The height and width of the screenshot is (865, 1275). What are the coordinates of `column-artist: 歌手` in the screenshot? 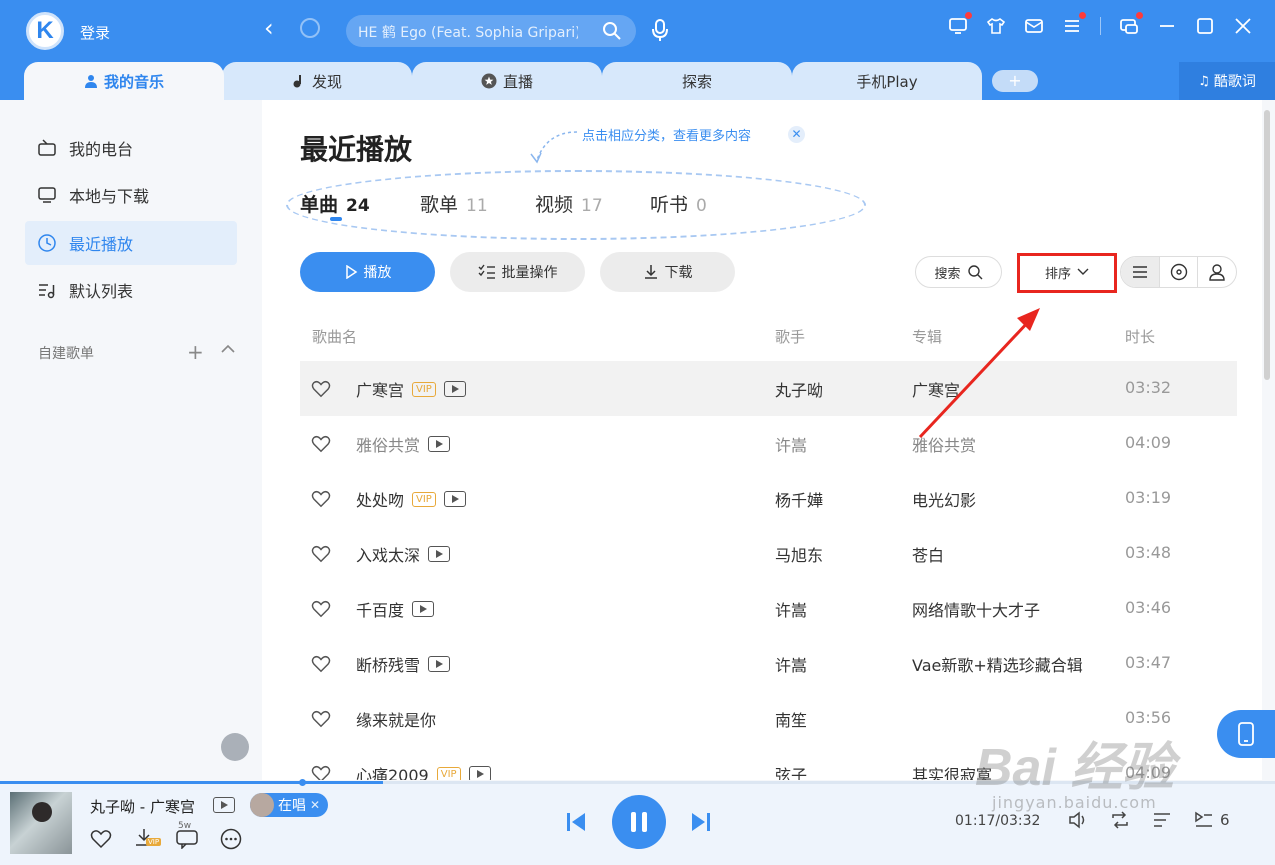 It's located at (790, 336).